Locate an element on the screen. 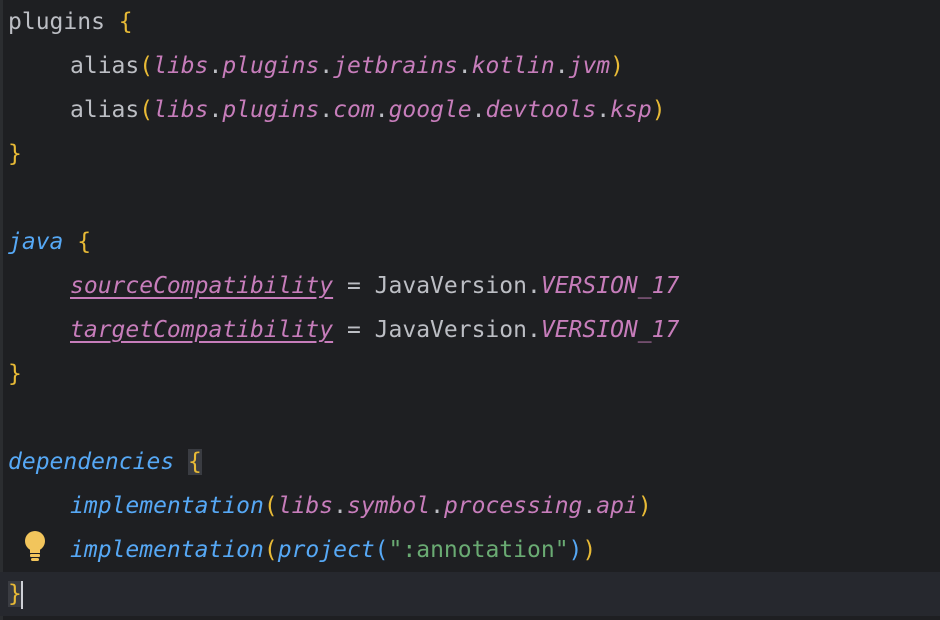  code-line-6: java { is located at coordinates (49, 242).